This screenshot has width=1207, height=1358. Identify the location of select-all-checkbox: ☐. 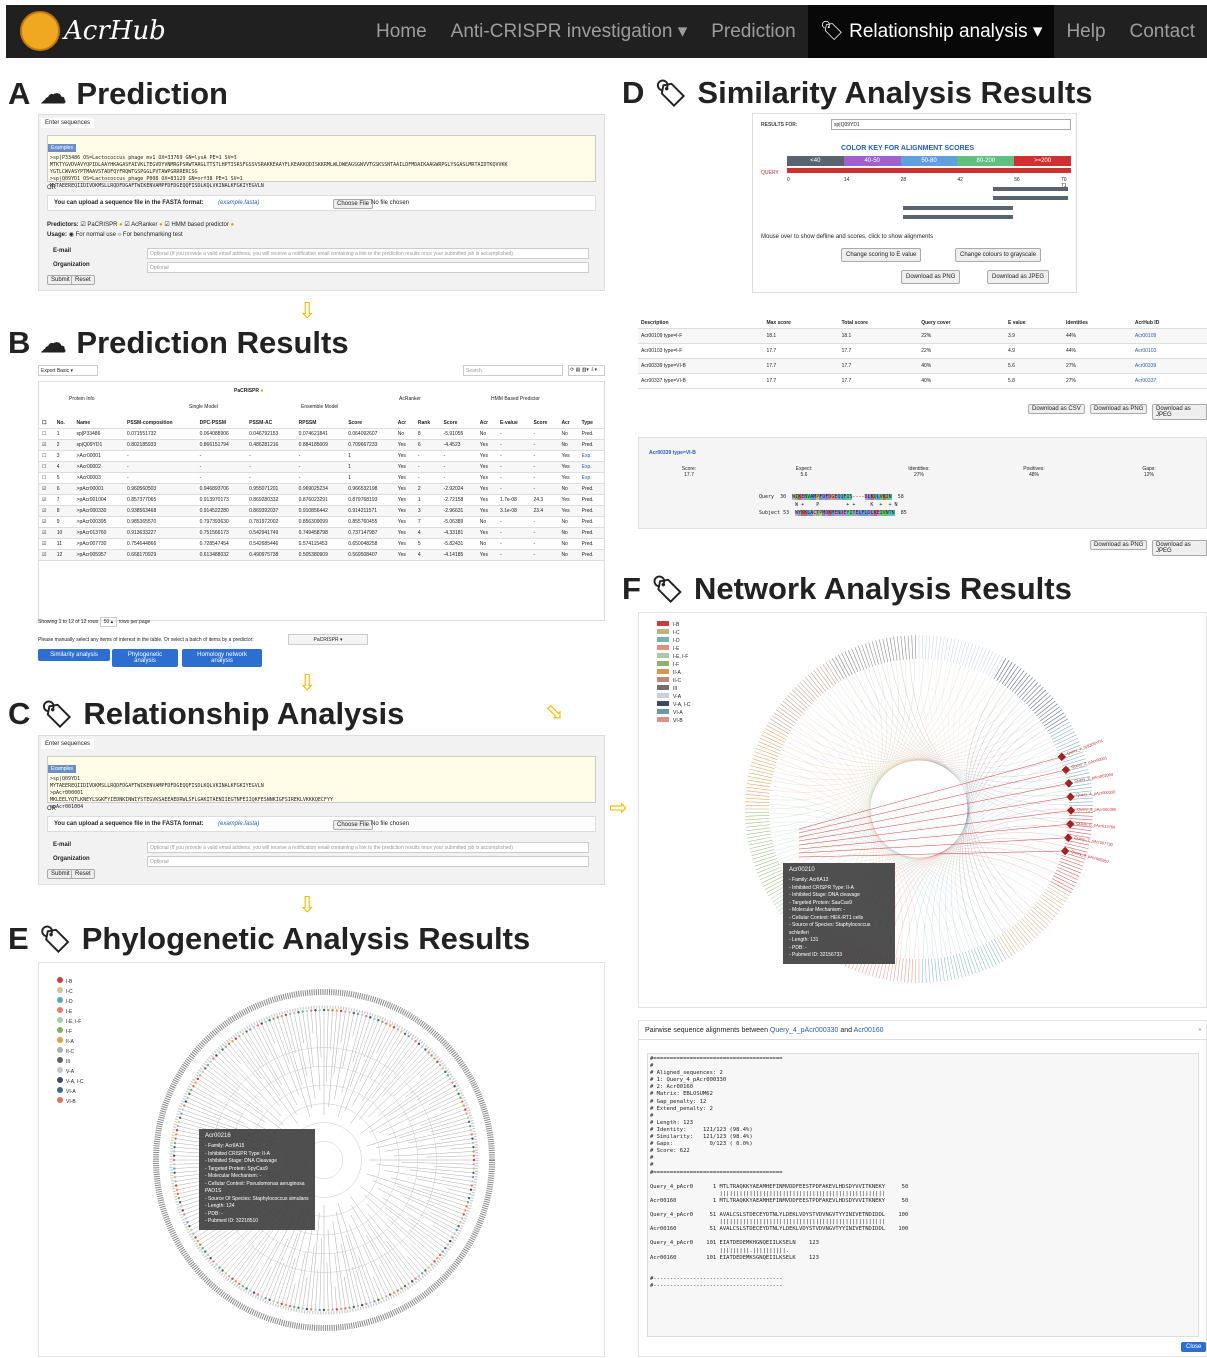
(46, 423).